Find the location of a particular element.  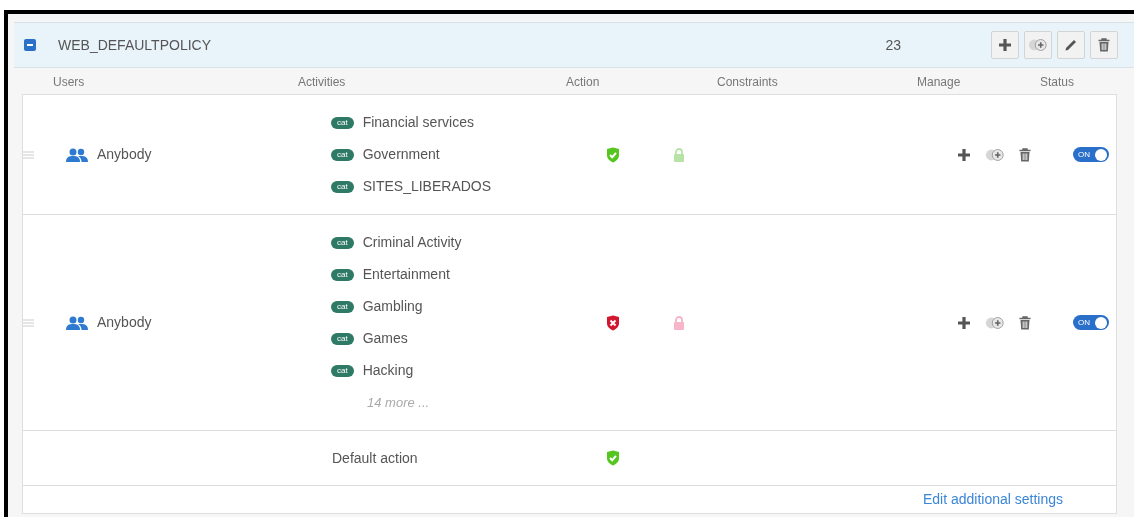

column-header: Status is located at coordinates (1057, 82).